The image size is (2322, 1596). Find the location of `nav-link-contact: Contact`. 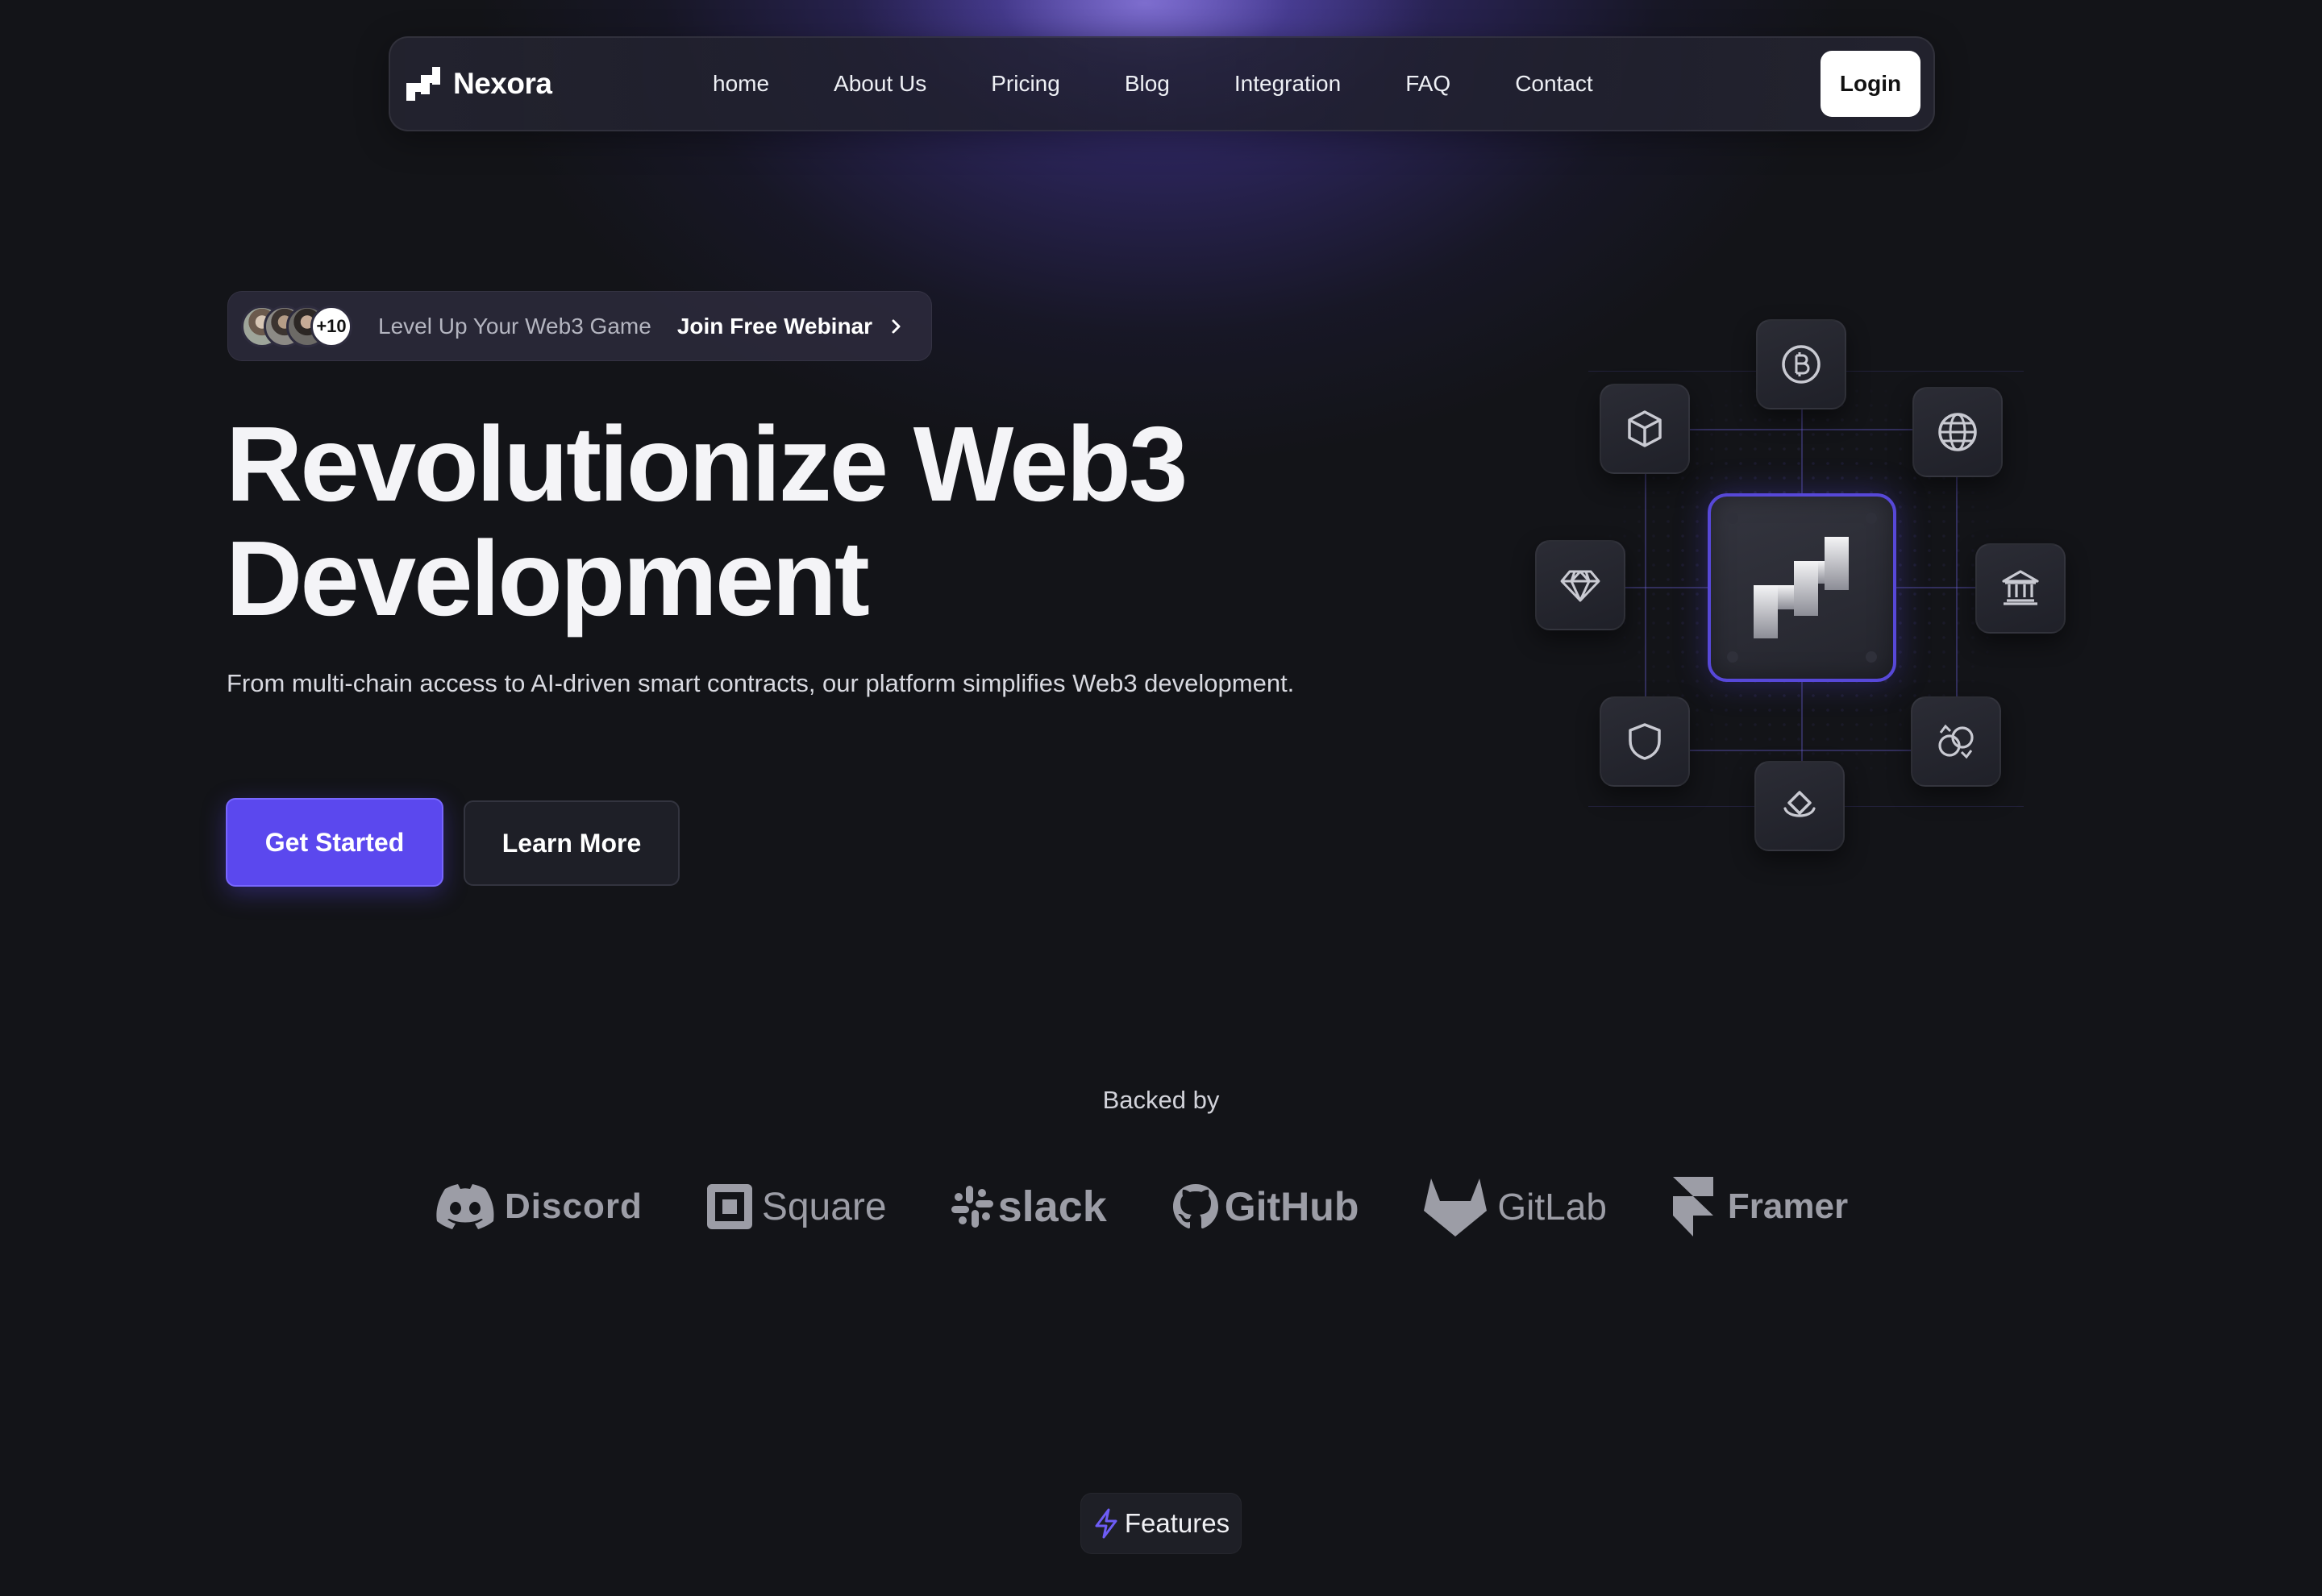

nav-link-contact: Contact is located at coordinates (1554, 84).